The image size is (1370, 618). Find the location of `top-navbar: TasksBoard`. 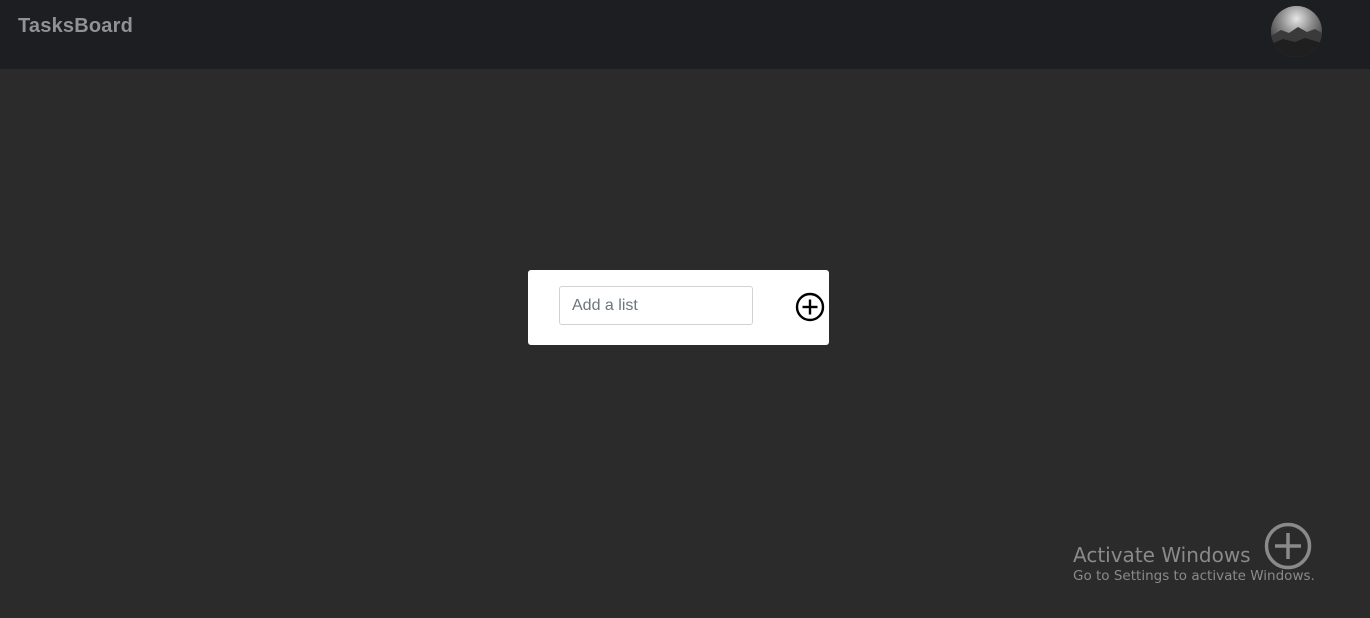

top-navbar: TasksBoard is located at coordinates (685, 34).